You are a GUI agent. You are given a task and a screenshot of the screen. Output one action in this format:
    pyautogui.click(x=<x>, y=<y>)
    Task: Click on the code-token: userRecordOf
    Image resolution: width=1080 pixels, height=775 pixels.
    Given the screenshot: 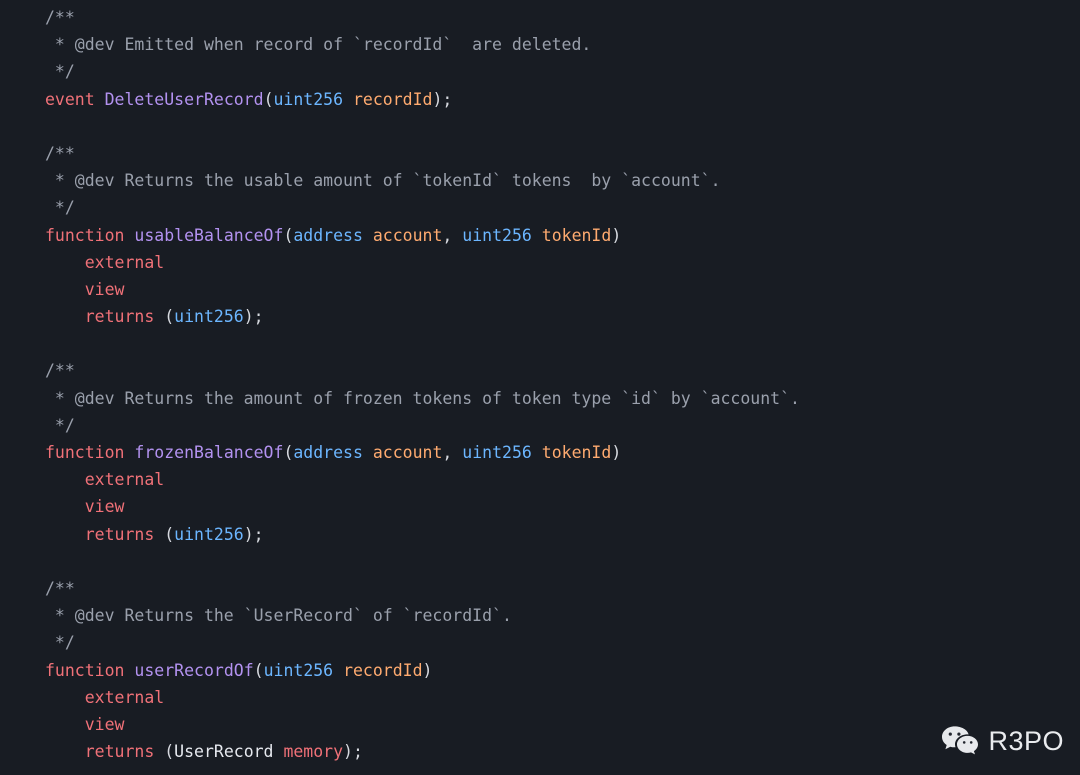 What is the action you would take?
    pyautogui.click(x=194, y=670)
    